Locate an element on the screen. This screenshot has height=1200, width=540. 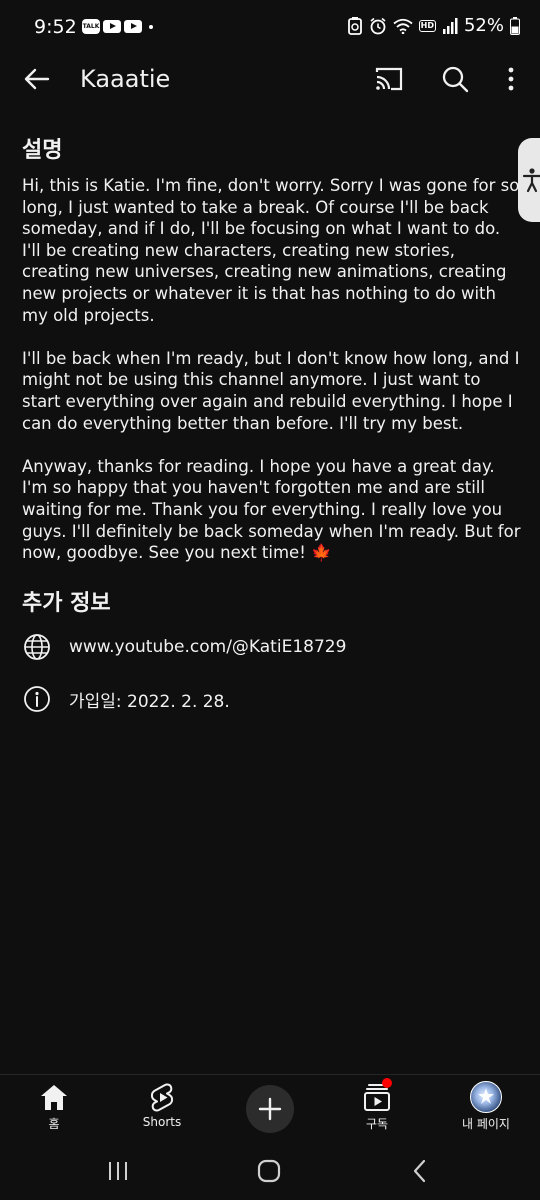
create-button is located at coordinates (270, 1109).